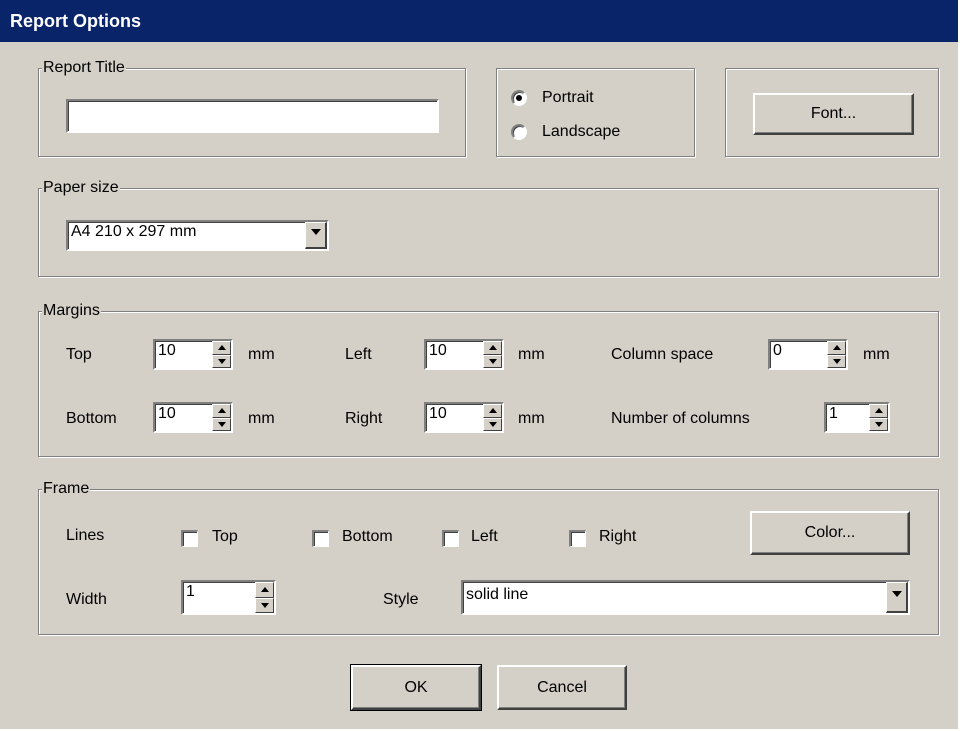 Image resolution: width=960 pixels, height=731 pixels. Describe the element at coordinates (876, 354) in the screenshot. I see `column-space-unit: mm` at that location.